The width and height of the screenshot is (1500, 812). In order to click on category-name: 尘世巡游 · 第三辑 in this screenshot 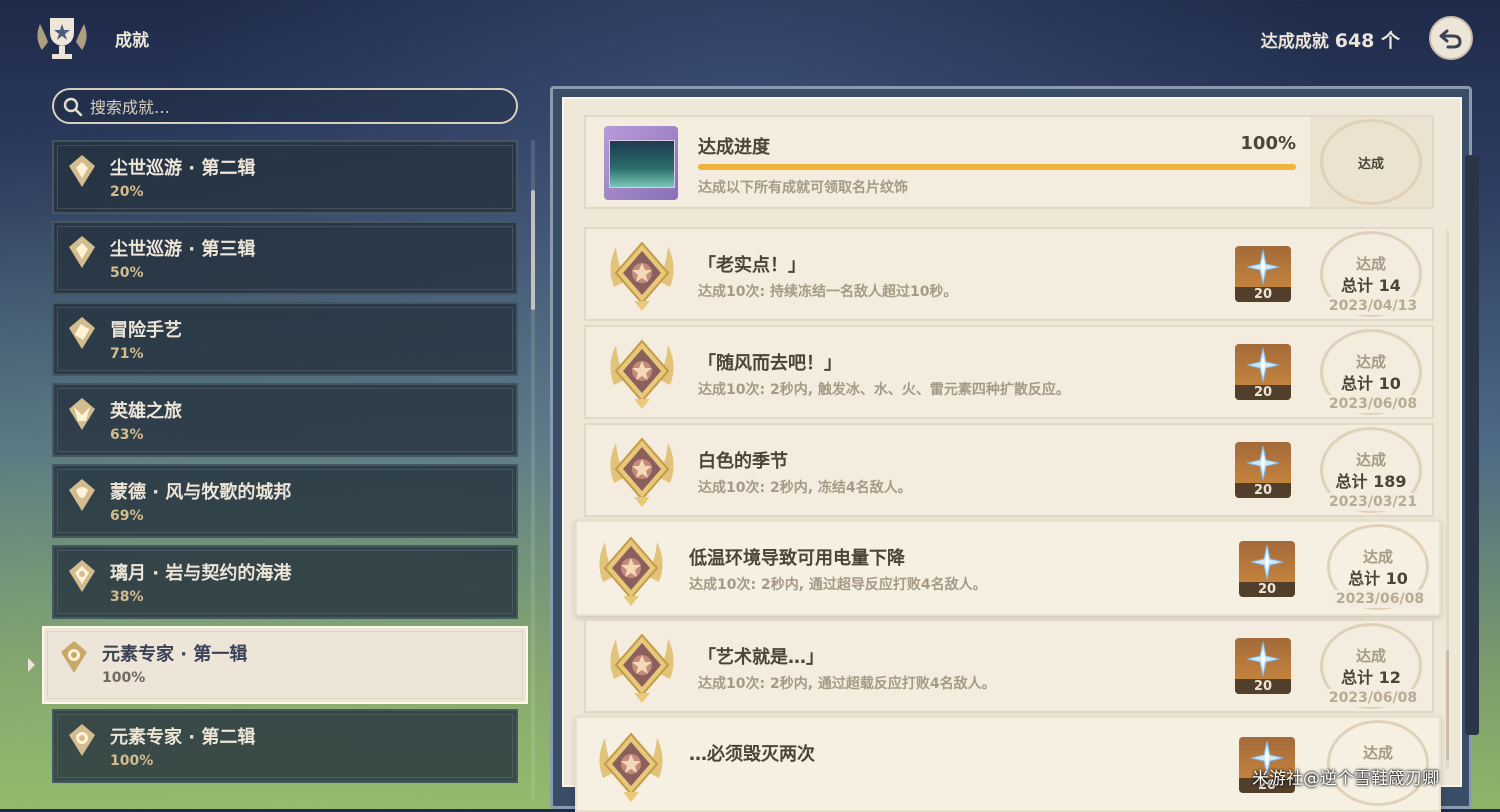, I will do `click(183, 249)`.